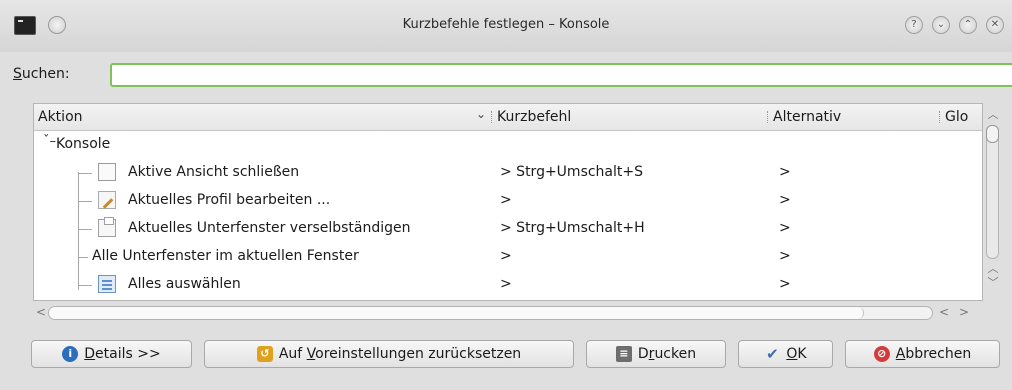 This screenshot has width=1012, height=390. What do you see at coordinates (561, 75) in the screenshot?
I see `search-input` at bounding box center [561, 75].